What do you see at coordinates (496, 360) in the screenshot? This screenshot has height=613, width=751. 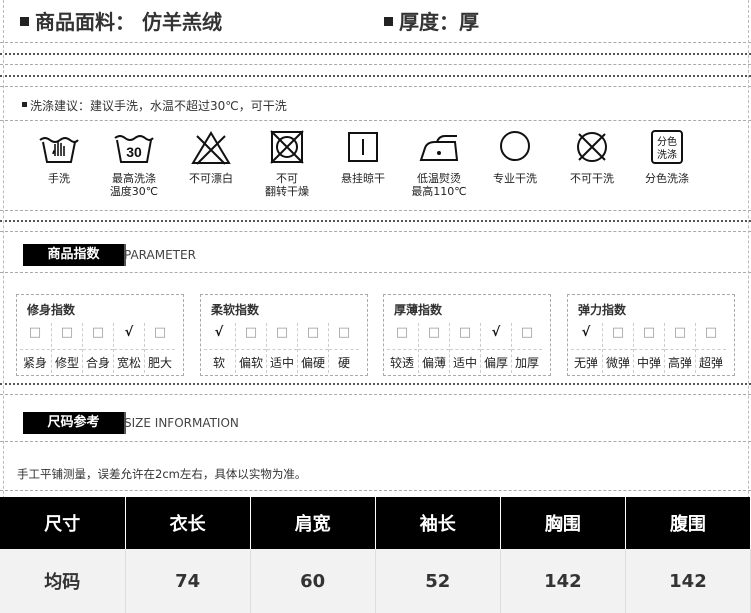 I see `parameter-option-label: 偏厚` at bounding box center [496, 360].